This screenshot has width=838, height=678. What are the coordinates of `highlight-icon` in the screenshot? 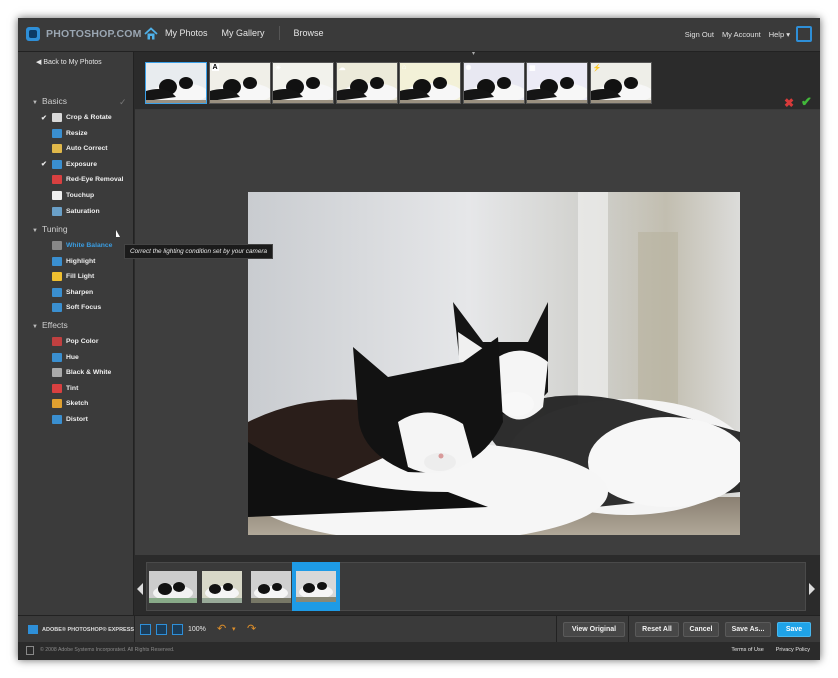 It's located at (57, 261).